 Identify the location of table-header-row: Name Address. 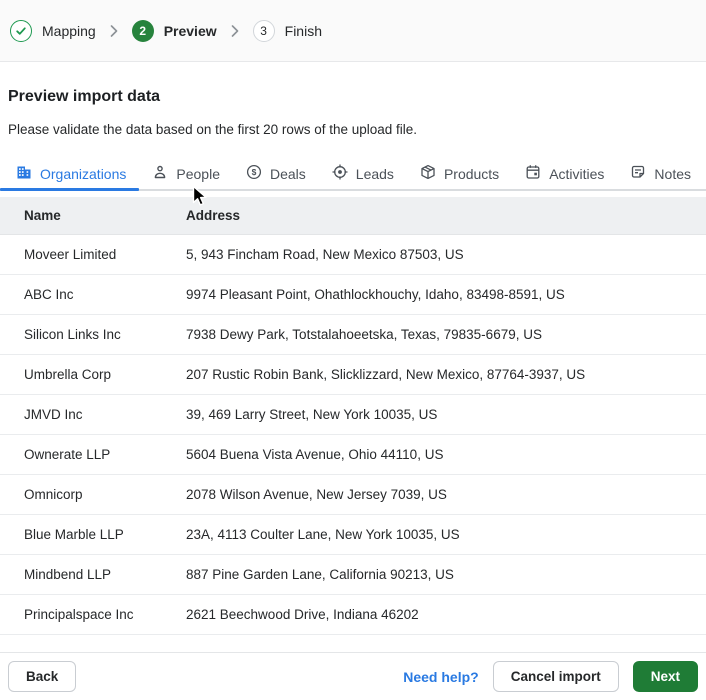
(353, 216).